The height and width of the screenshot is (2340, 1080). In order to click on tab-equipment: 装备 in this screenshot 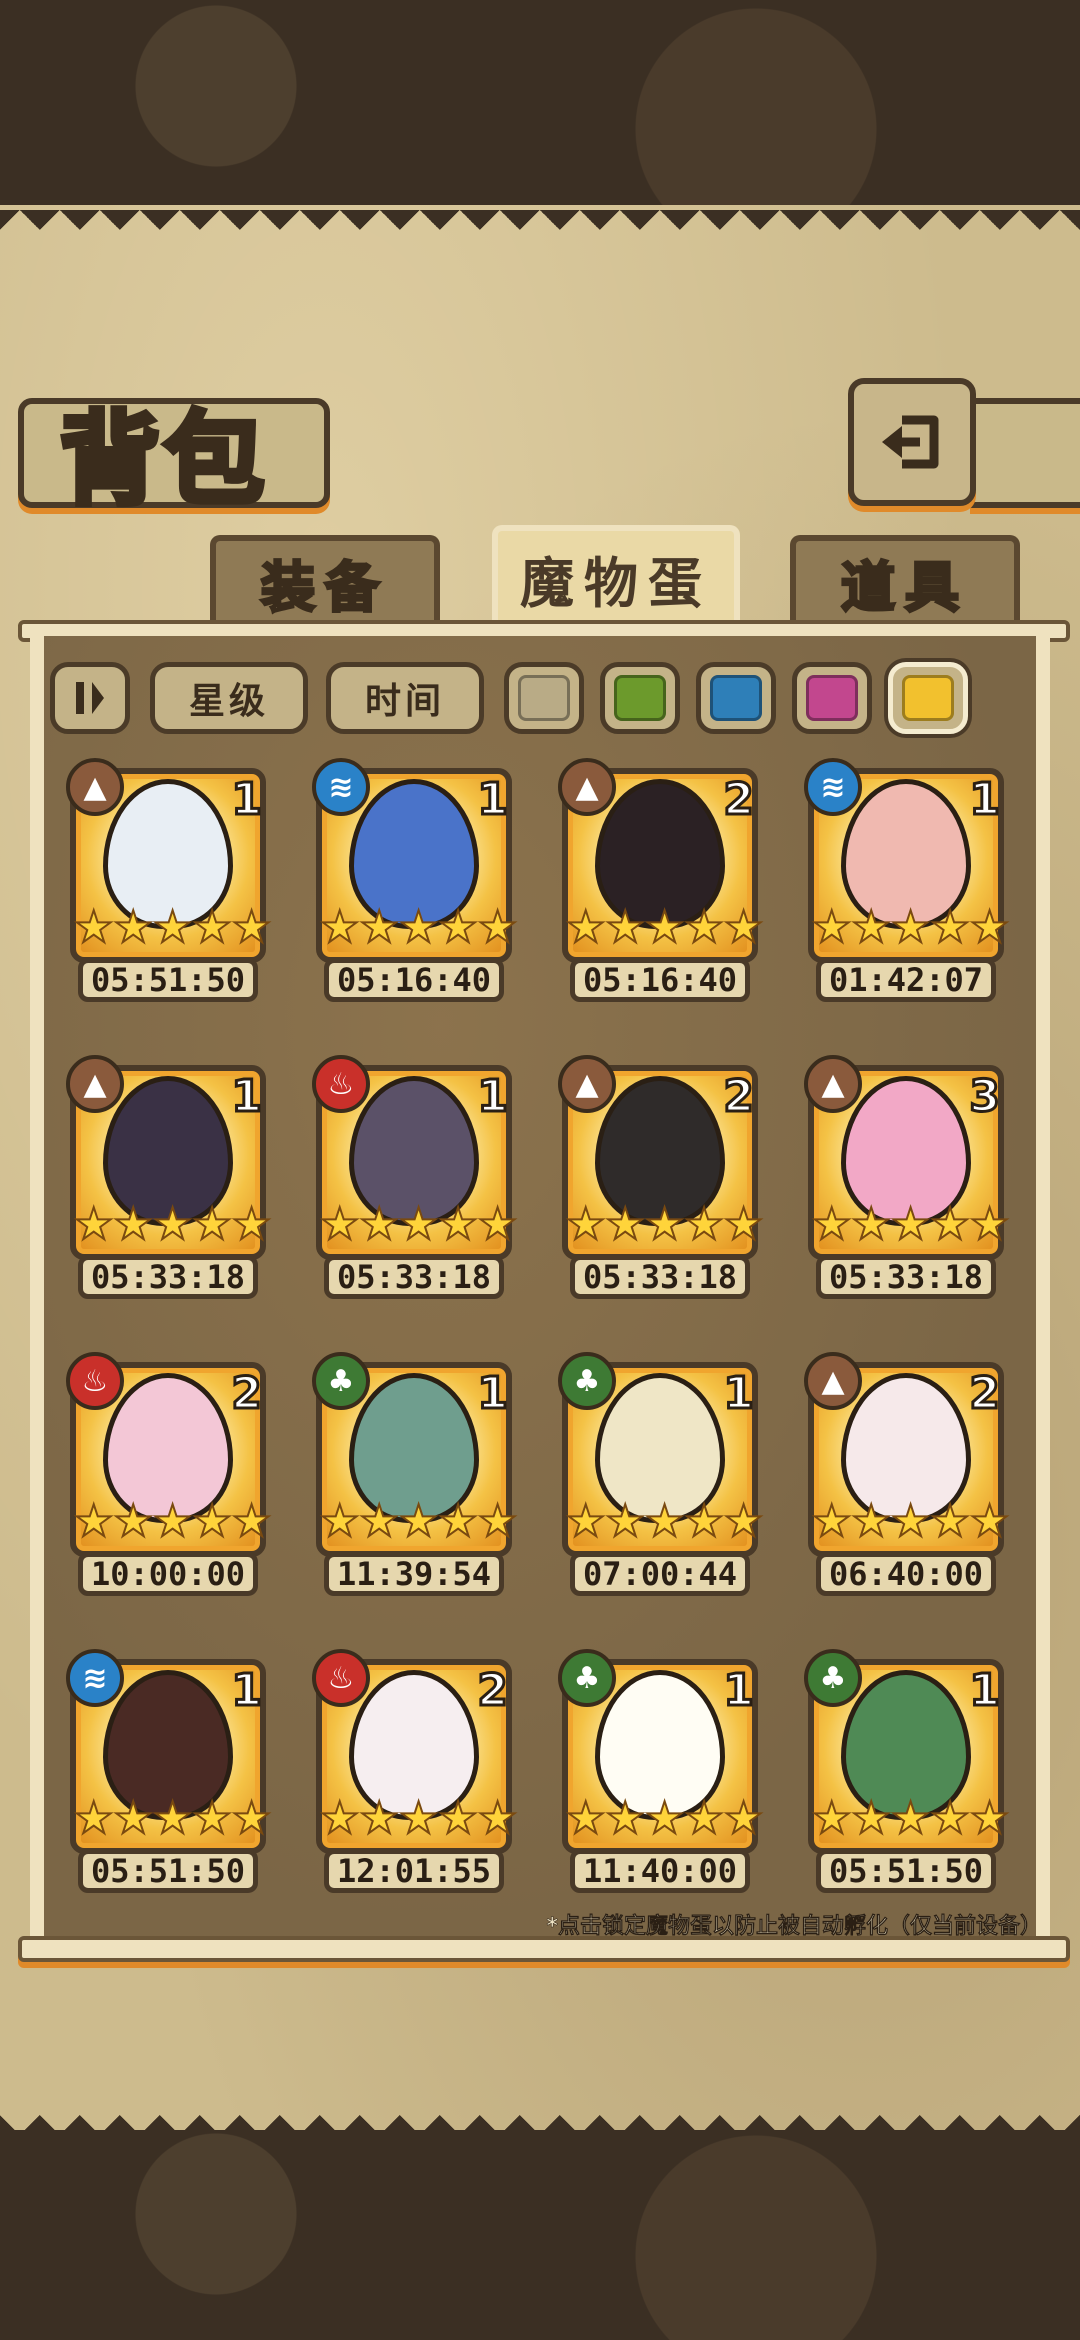, I will do `click(325, 579)`.